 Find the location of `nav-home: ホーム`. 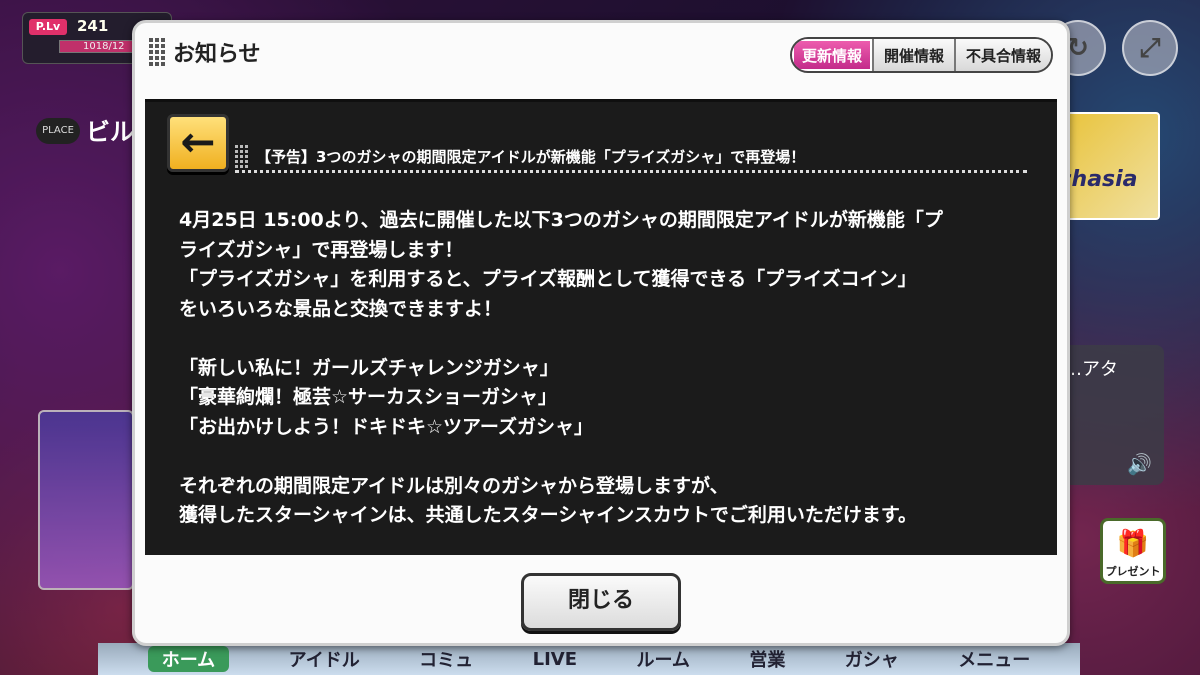

nav-home: ホーム is located at coordinates (188, 659).